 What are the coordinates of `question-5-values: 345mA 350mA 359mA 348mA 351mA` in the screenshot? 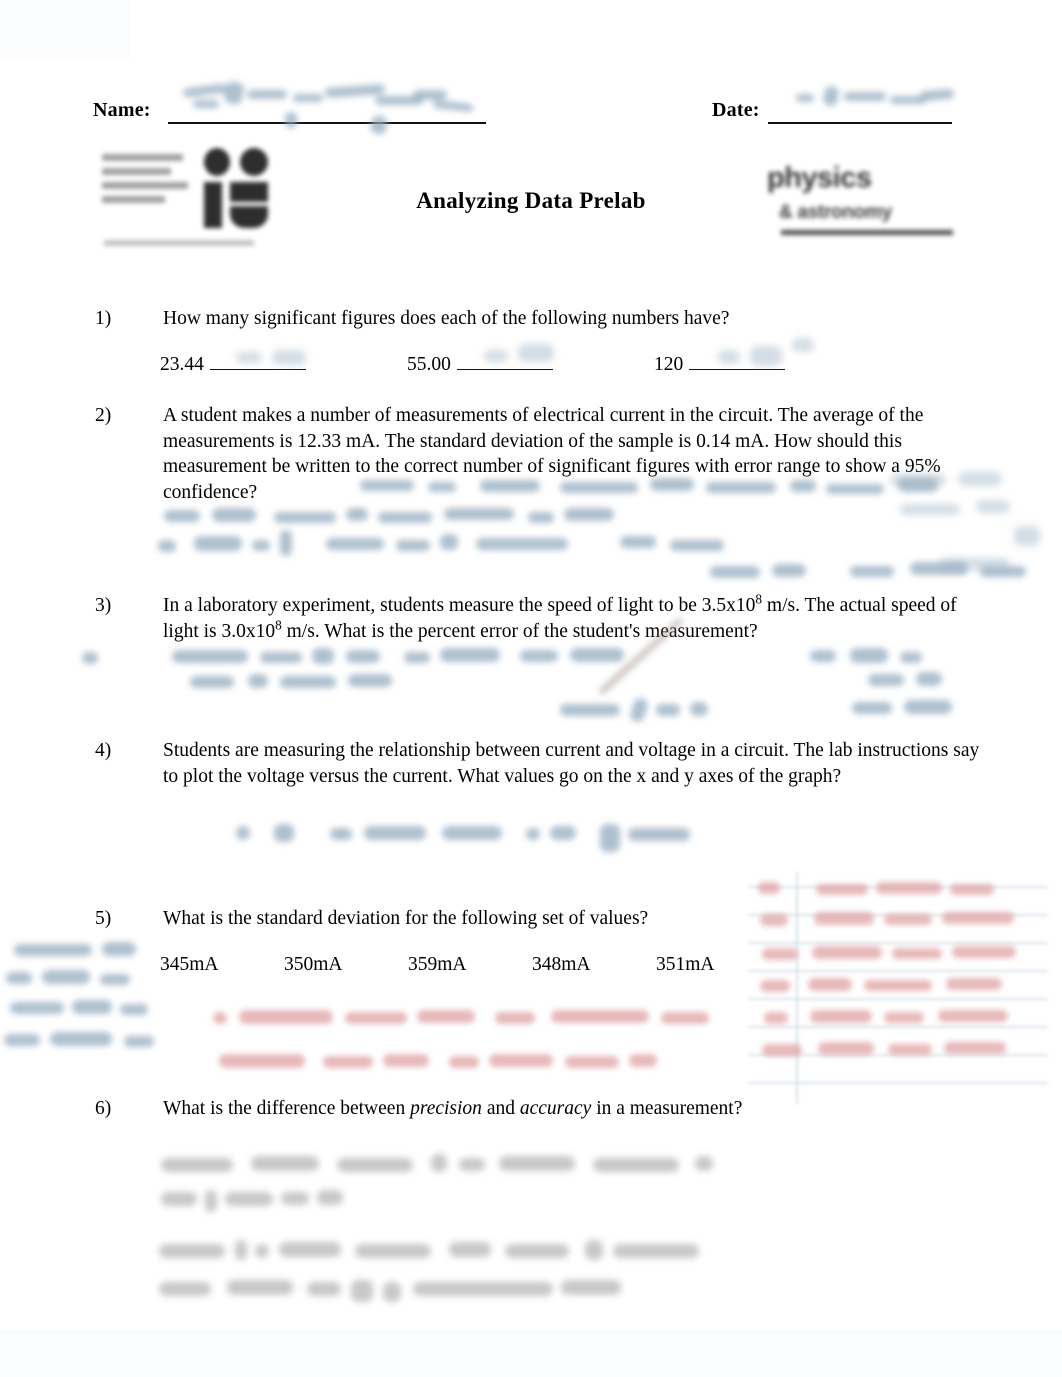 It's located at (470, 965).